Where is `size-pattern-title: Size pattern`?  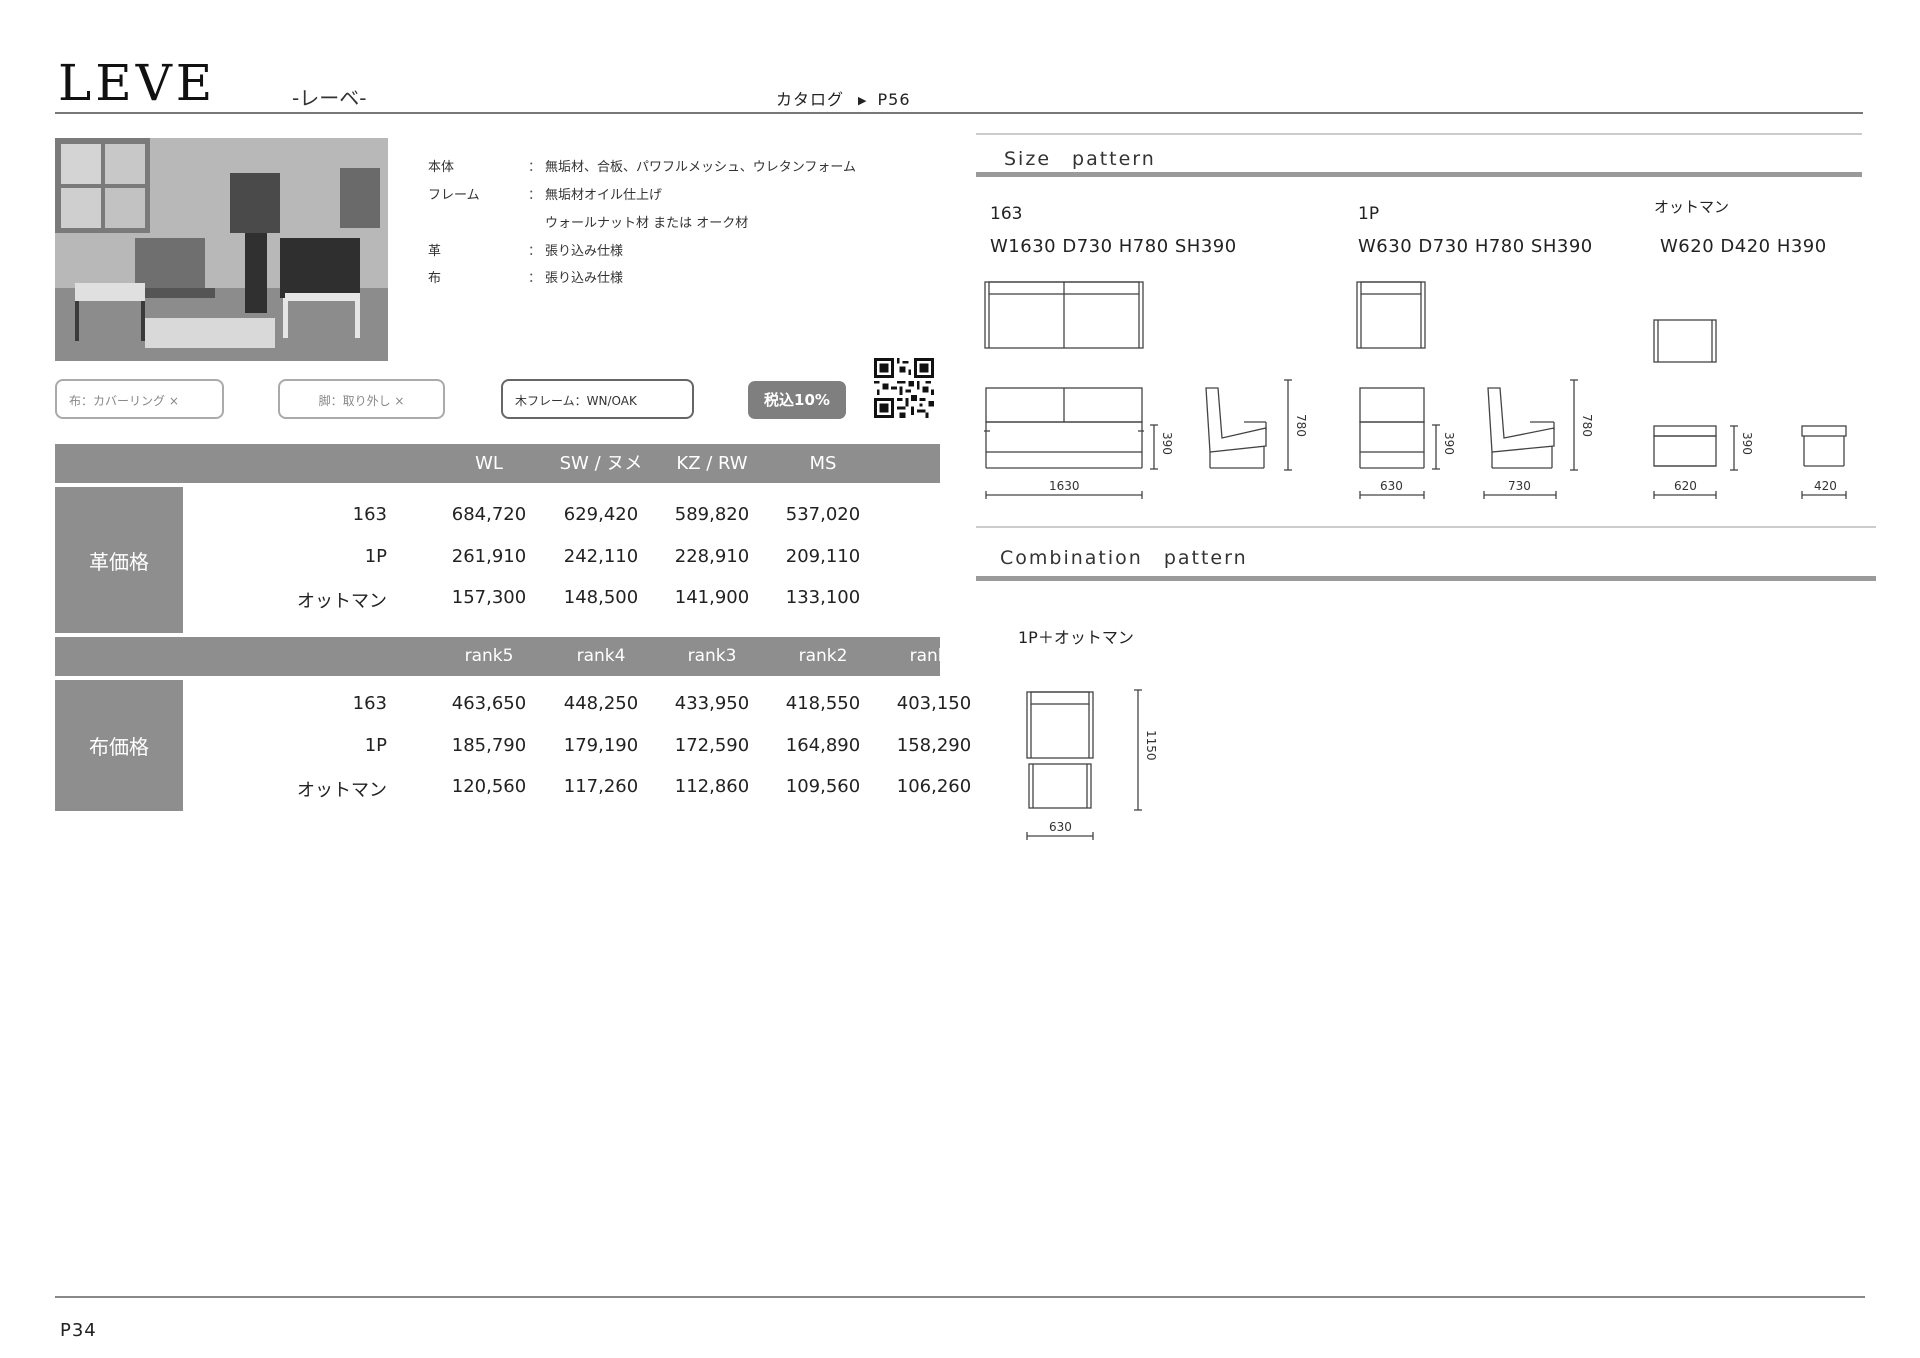
size-pattern-title: Size pattern is located at coordinates (1080, 159).